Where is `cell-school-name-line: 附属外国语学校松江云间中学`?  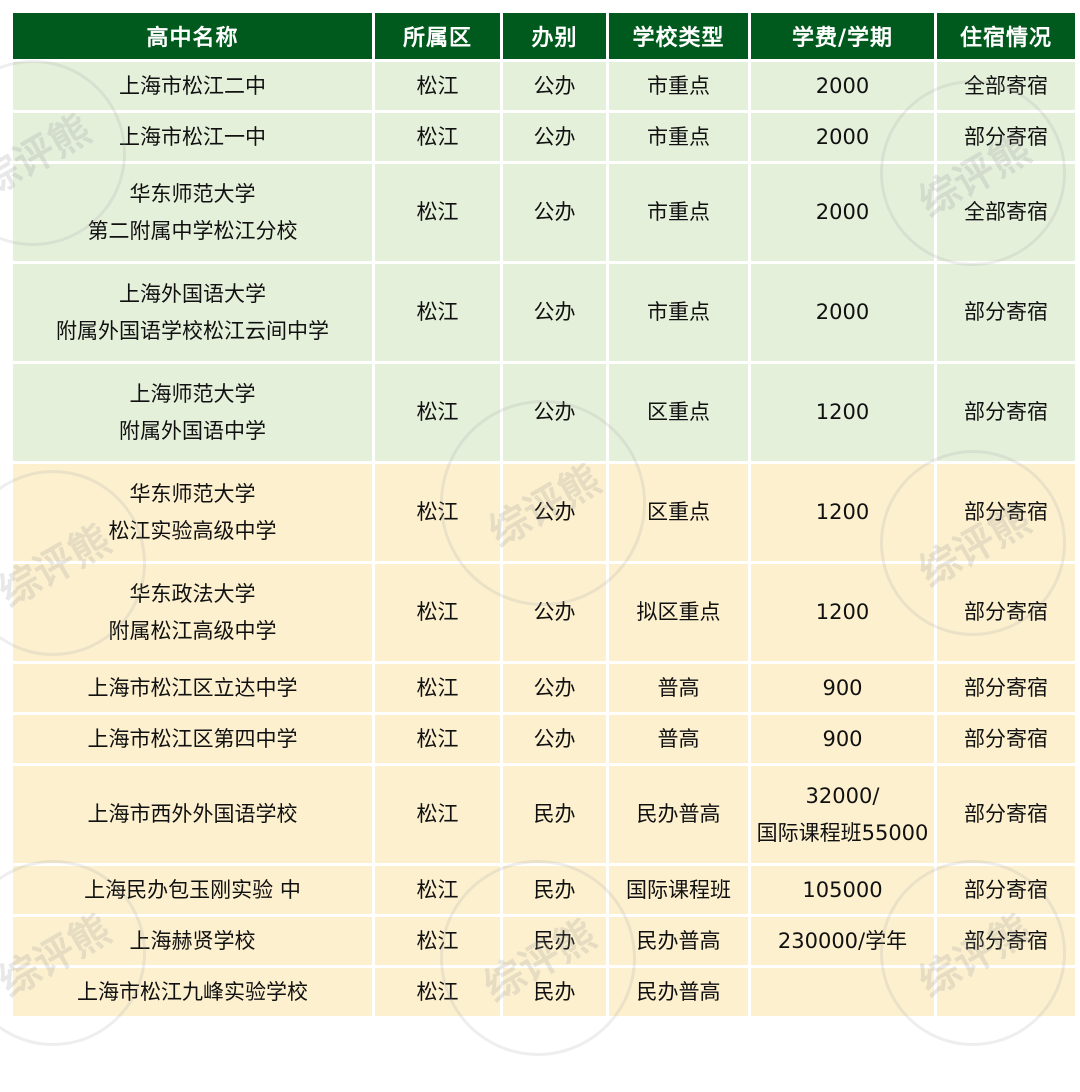
cell-school-name-line: 附属外国语学校松江云间中学 is located at coordinates (192, 330).